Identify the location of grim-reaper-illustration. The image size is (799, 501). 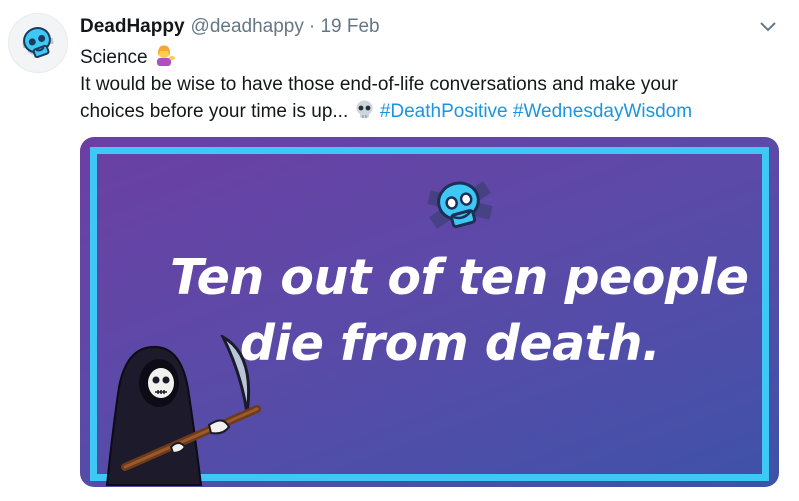
(183, 410).